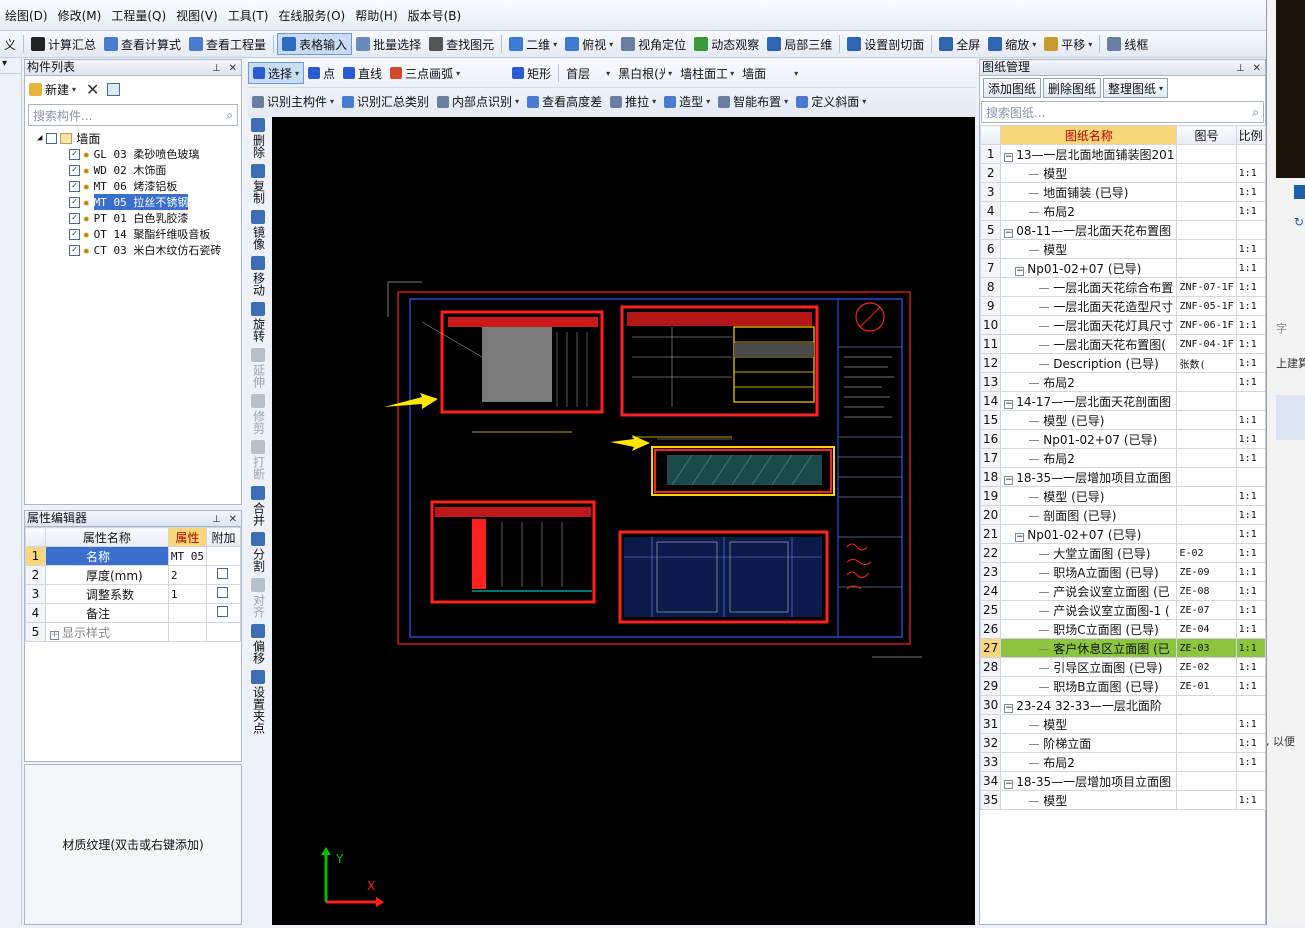 This screenshot has height=928, width=1305. What do you see at coordinates (1122, 382) in the screenshot?
I see `sheet-row: 13 布局2 1:1` at bounding box center [1122, 382].